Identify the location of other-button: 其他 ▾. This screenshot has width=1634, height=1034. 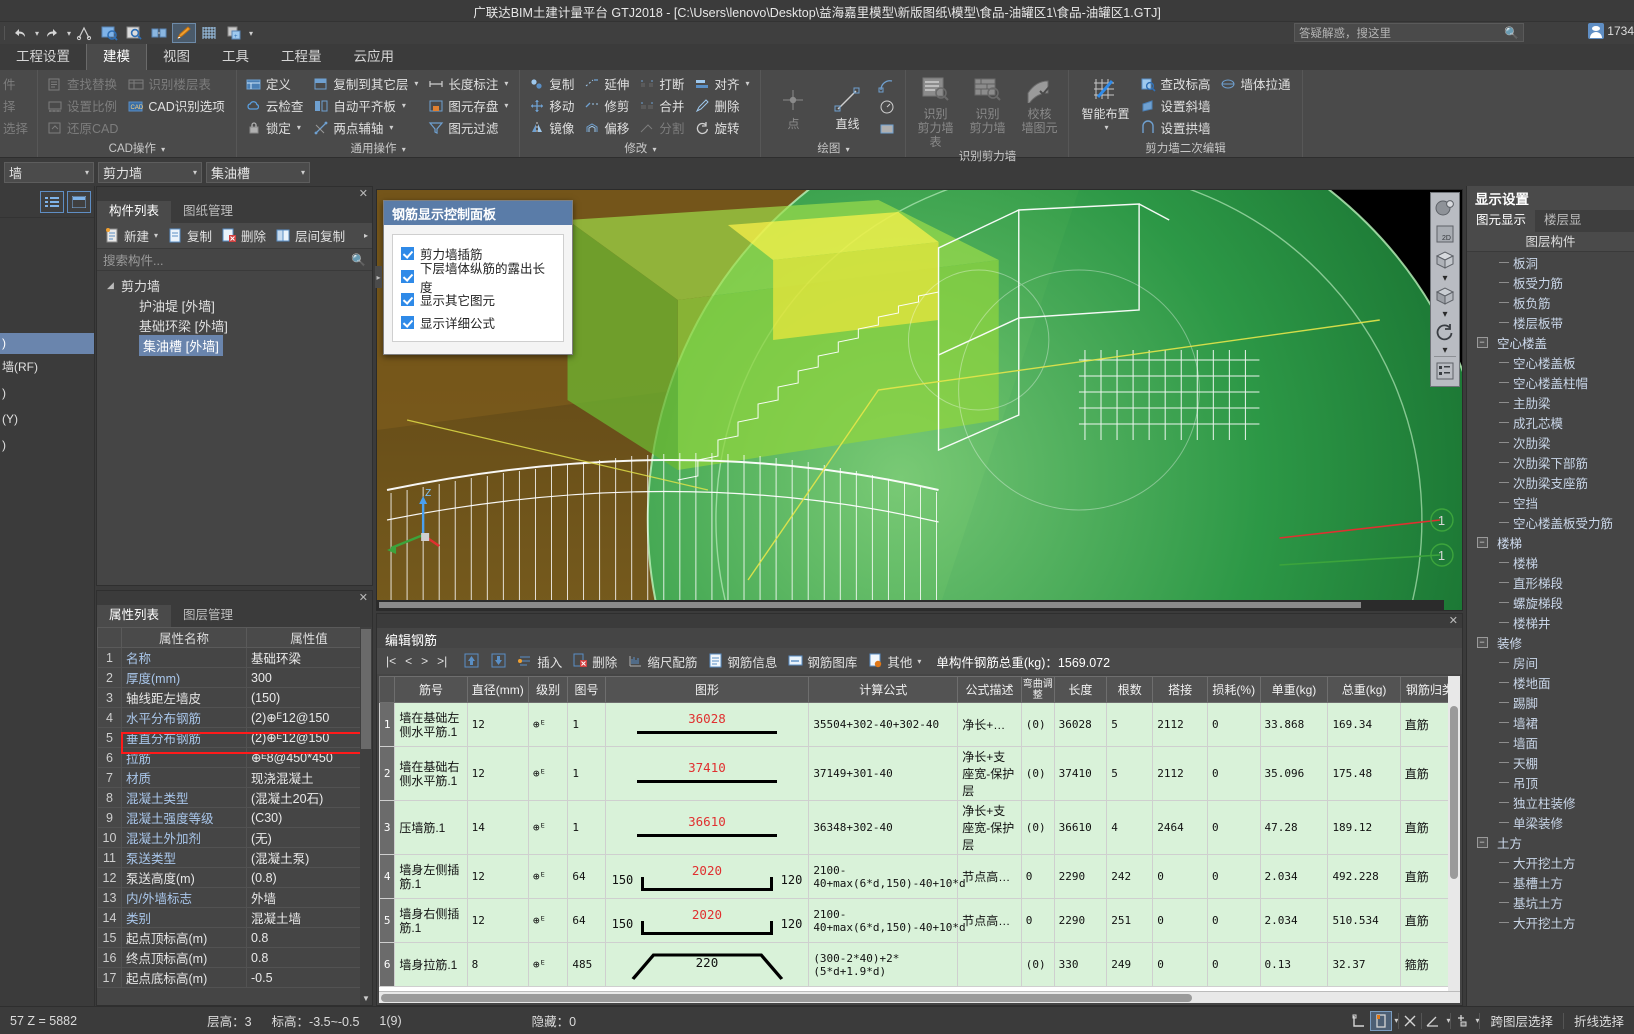
(894, 661).